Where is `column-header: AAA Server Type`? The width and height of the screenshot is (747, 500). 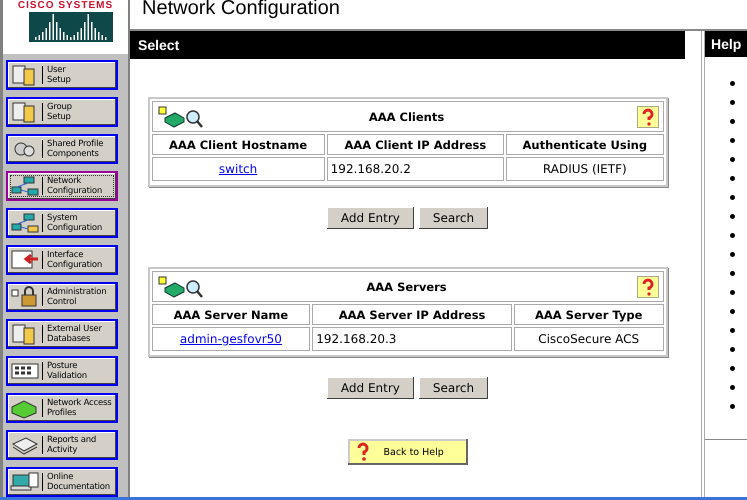
column-header: AAA Server Type is located at coordinates (589, 314).